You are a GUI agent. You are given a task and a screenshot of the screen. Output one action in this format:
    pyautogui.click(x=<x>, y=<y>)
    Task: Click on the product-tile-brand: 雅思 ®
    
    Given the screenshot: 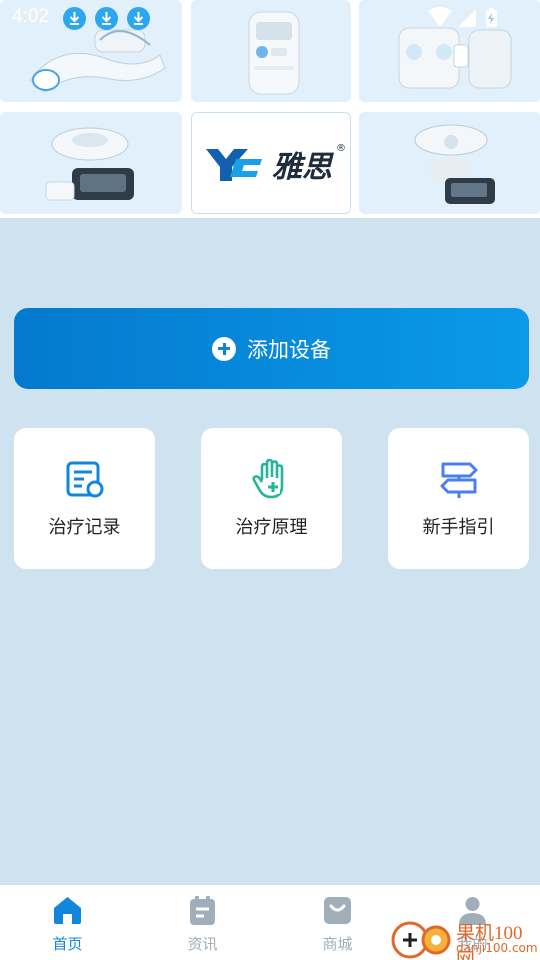 What is the action you would take?
    pyautogui.click(x=271, y=163)
    